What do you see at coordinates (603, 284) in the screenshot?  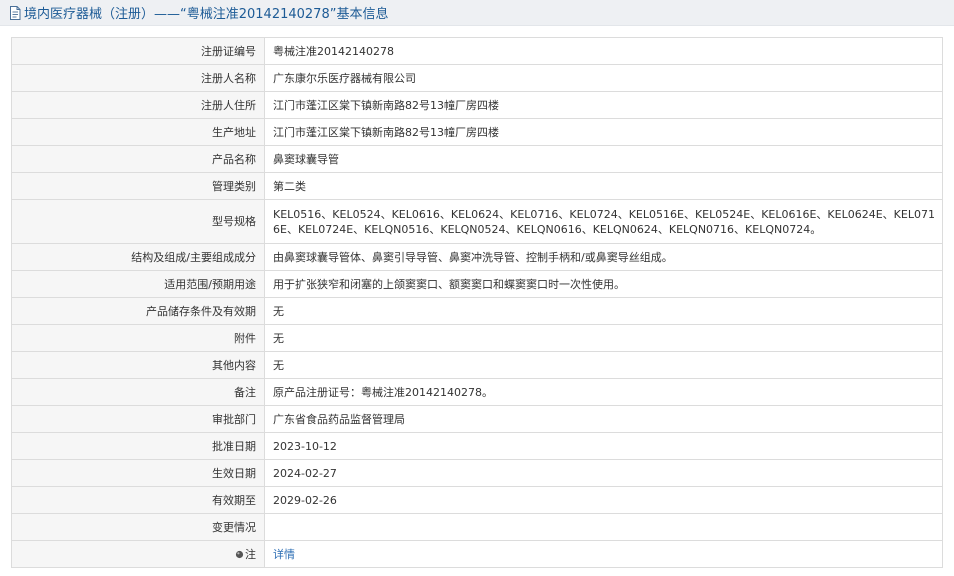 I see `row-value-intended-use: 用于扩张狭窄和闭塞的上颌窦窦口、额窦窦口和蝶窦窦口时一次性使用。` at bounding box center [603, 284].